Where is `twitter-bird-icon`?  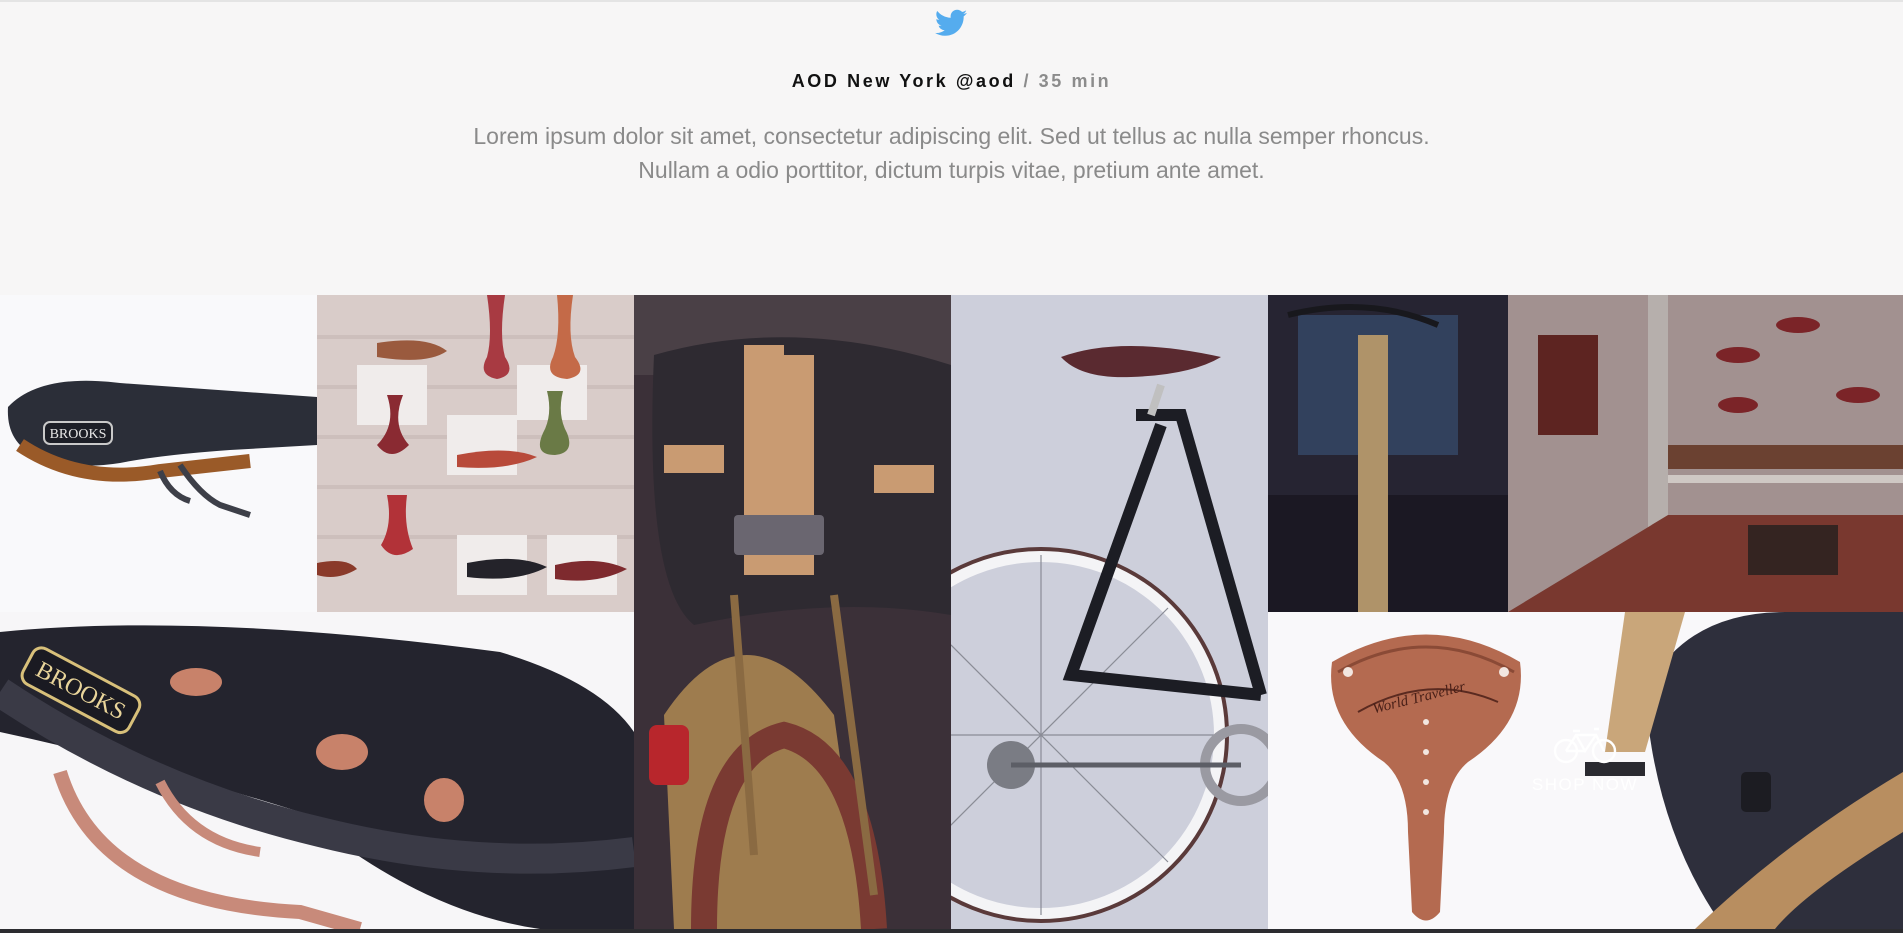 twitter-bird-icon is located at coordinates (951, 23).